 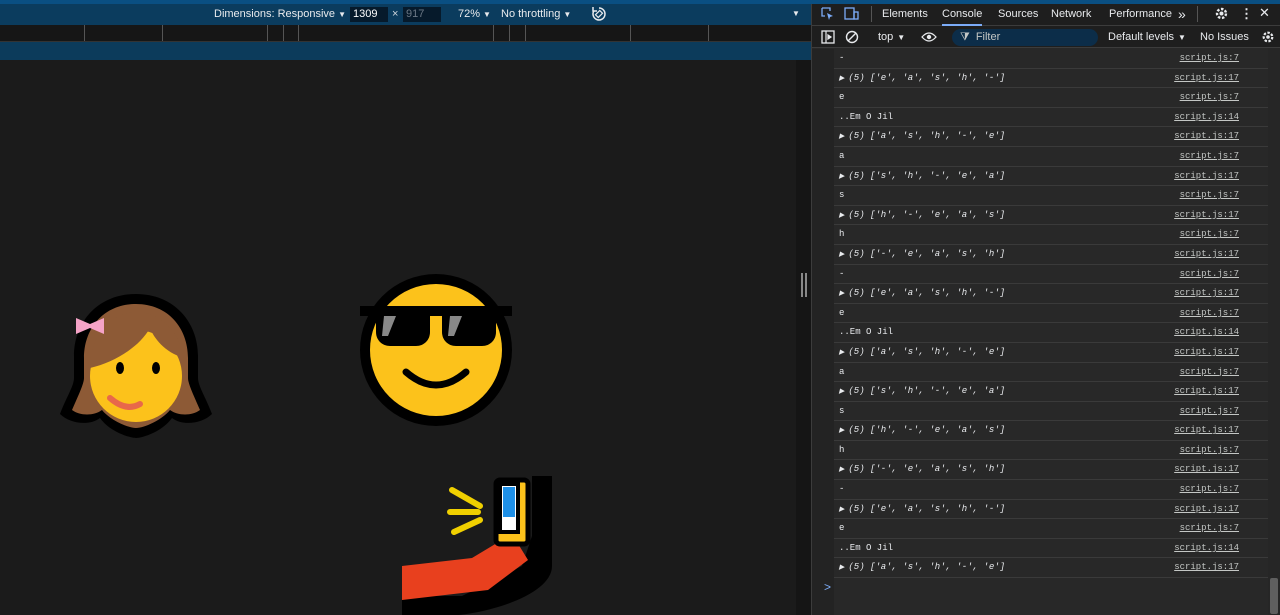 I want to click on resize-handle, so click(x=804, y=285).